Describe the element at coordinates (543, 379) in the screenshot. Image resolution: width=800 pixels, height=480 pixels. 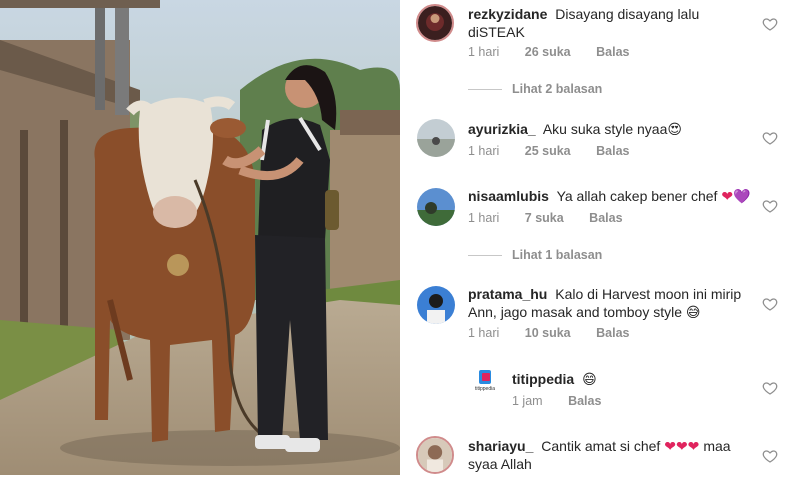
I see `username: titippedia` at that location.